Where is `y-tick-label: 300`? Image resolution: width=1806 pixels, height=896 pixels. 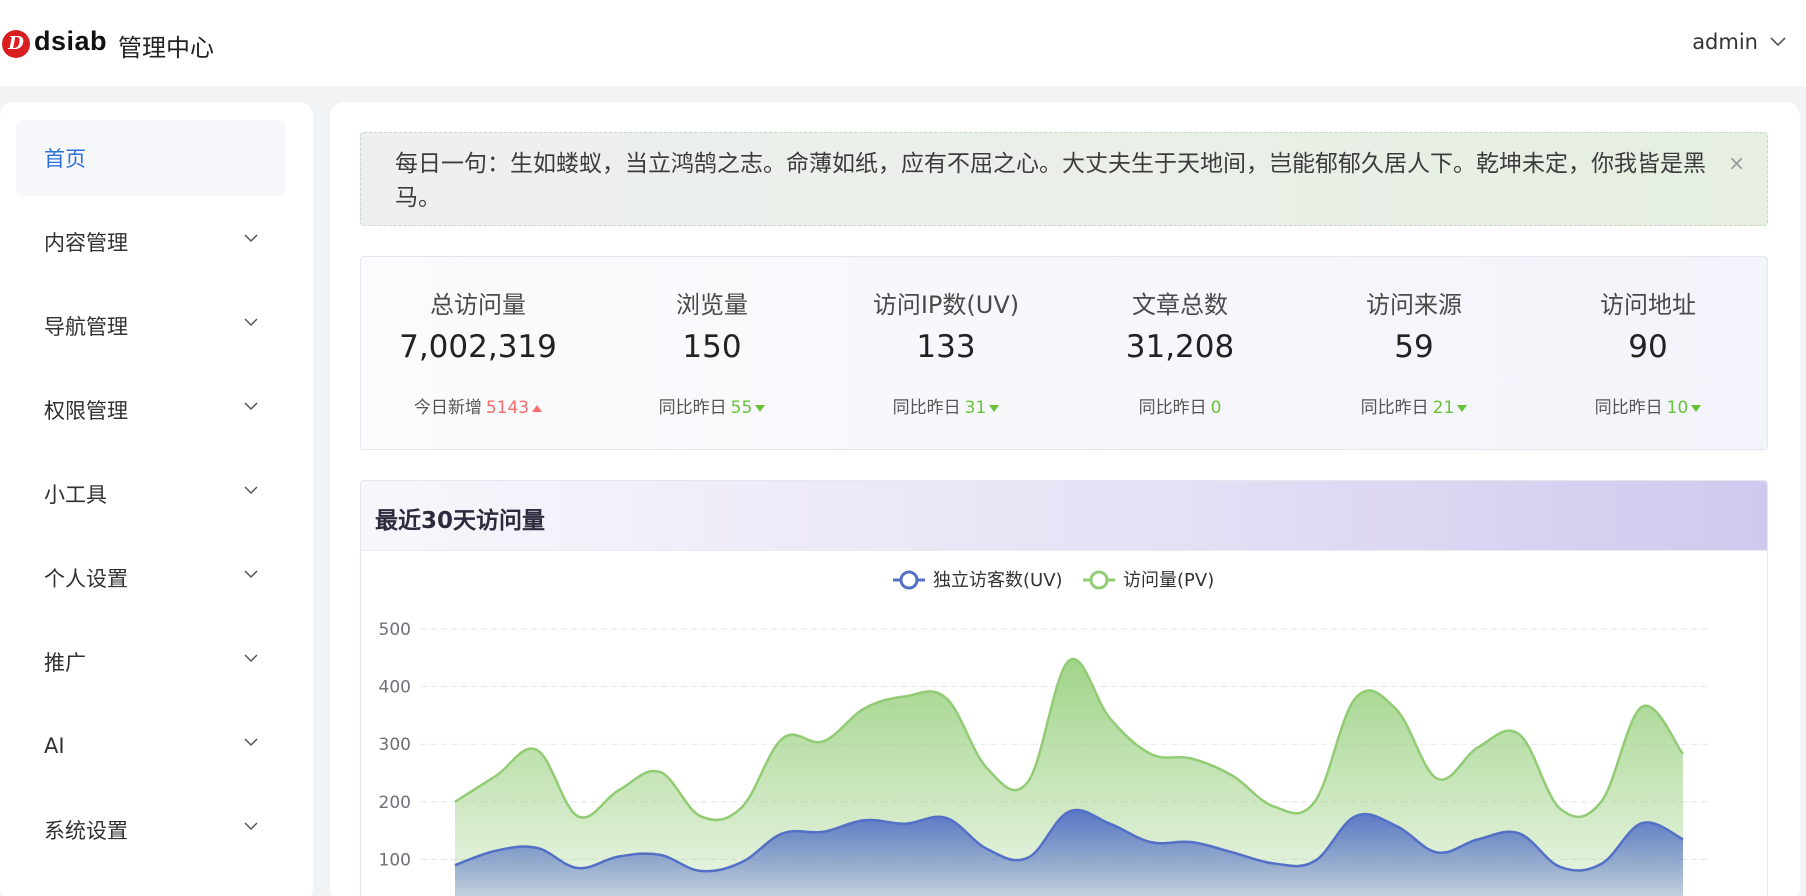
y-tick-label: 300 is located at coordinates (395, 745).